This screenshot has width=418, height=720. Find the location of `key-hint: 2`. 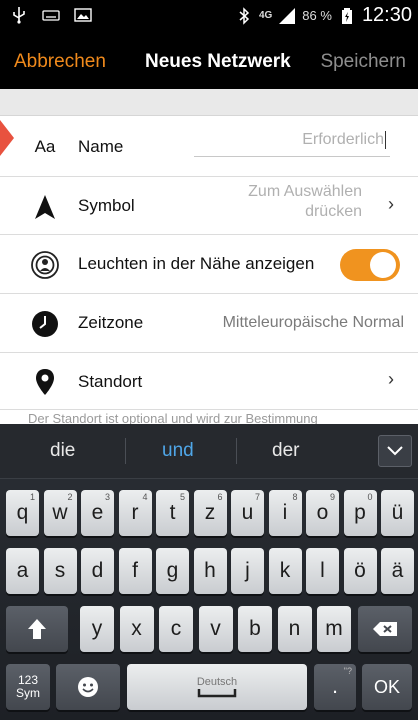

key-hint: 2 is located at coordinates (70, 497).